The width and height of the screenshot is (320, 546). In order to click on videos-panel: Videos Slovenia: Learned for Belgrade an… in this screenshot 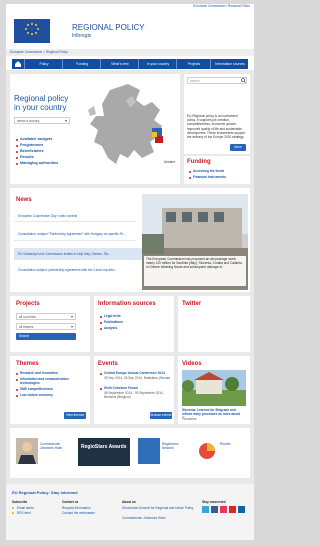, I will do `click(214, 390)`.